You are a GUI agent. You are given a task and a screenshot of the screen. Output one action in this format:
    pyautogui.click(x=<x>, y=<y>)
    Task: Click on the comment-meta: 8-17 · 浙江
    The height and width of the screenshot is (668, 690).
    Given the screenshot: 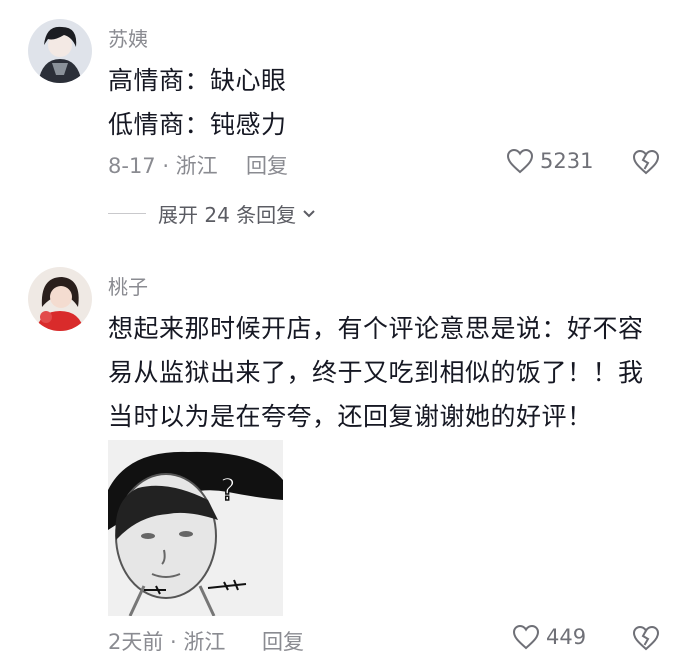 What is the action you would take?
    pyautogui.click(x=163, y=166)
    